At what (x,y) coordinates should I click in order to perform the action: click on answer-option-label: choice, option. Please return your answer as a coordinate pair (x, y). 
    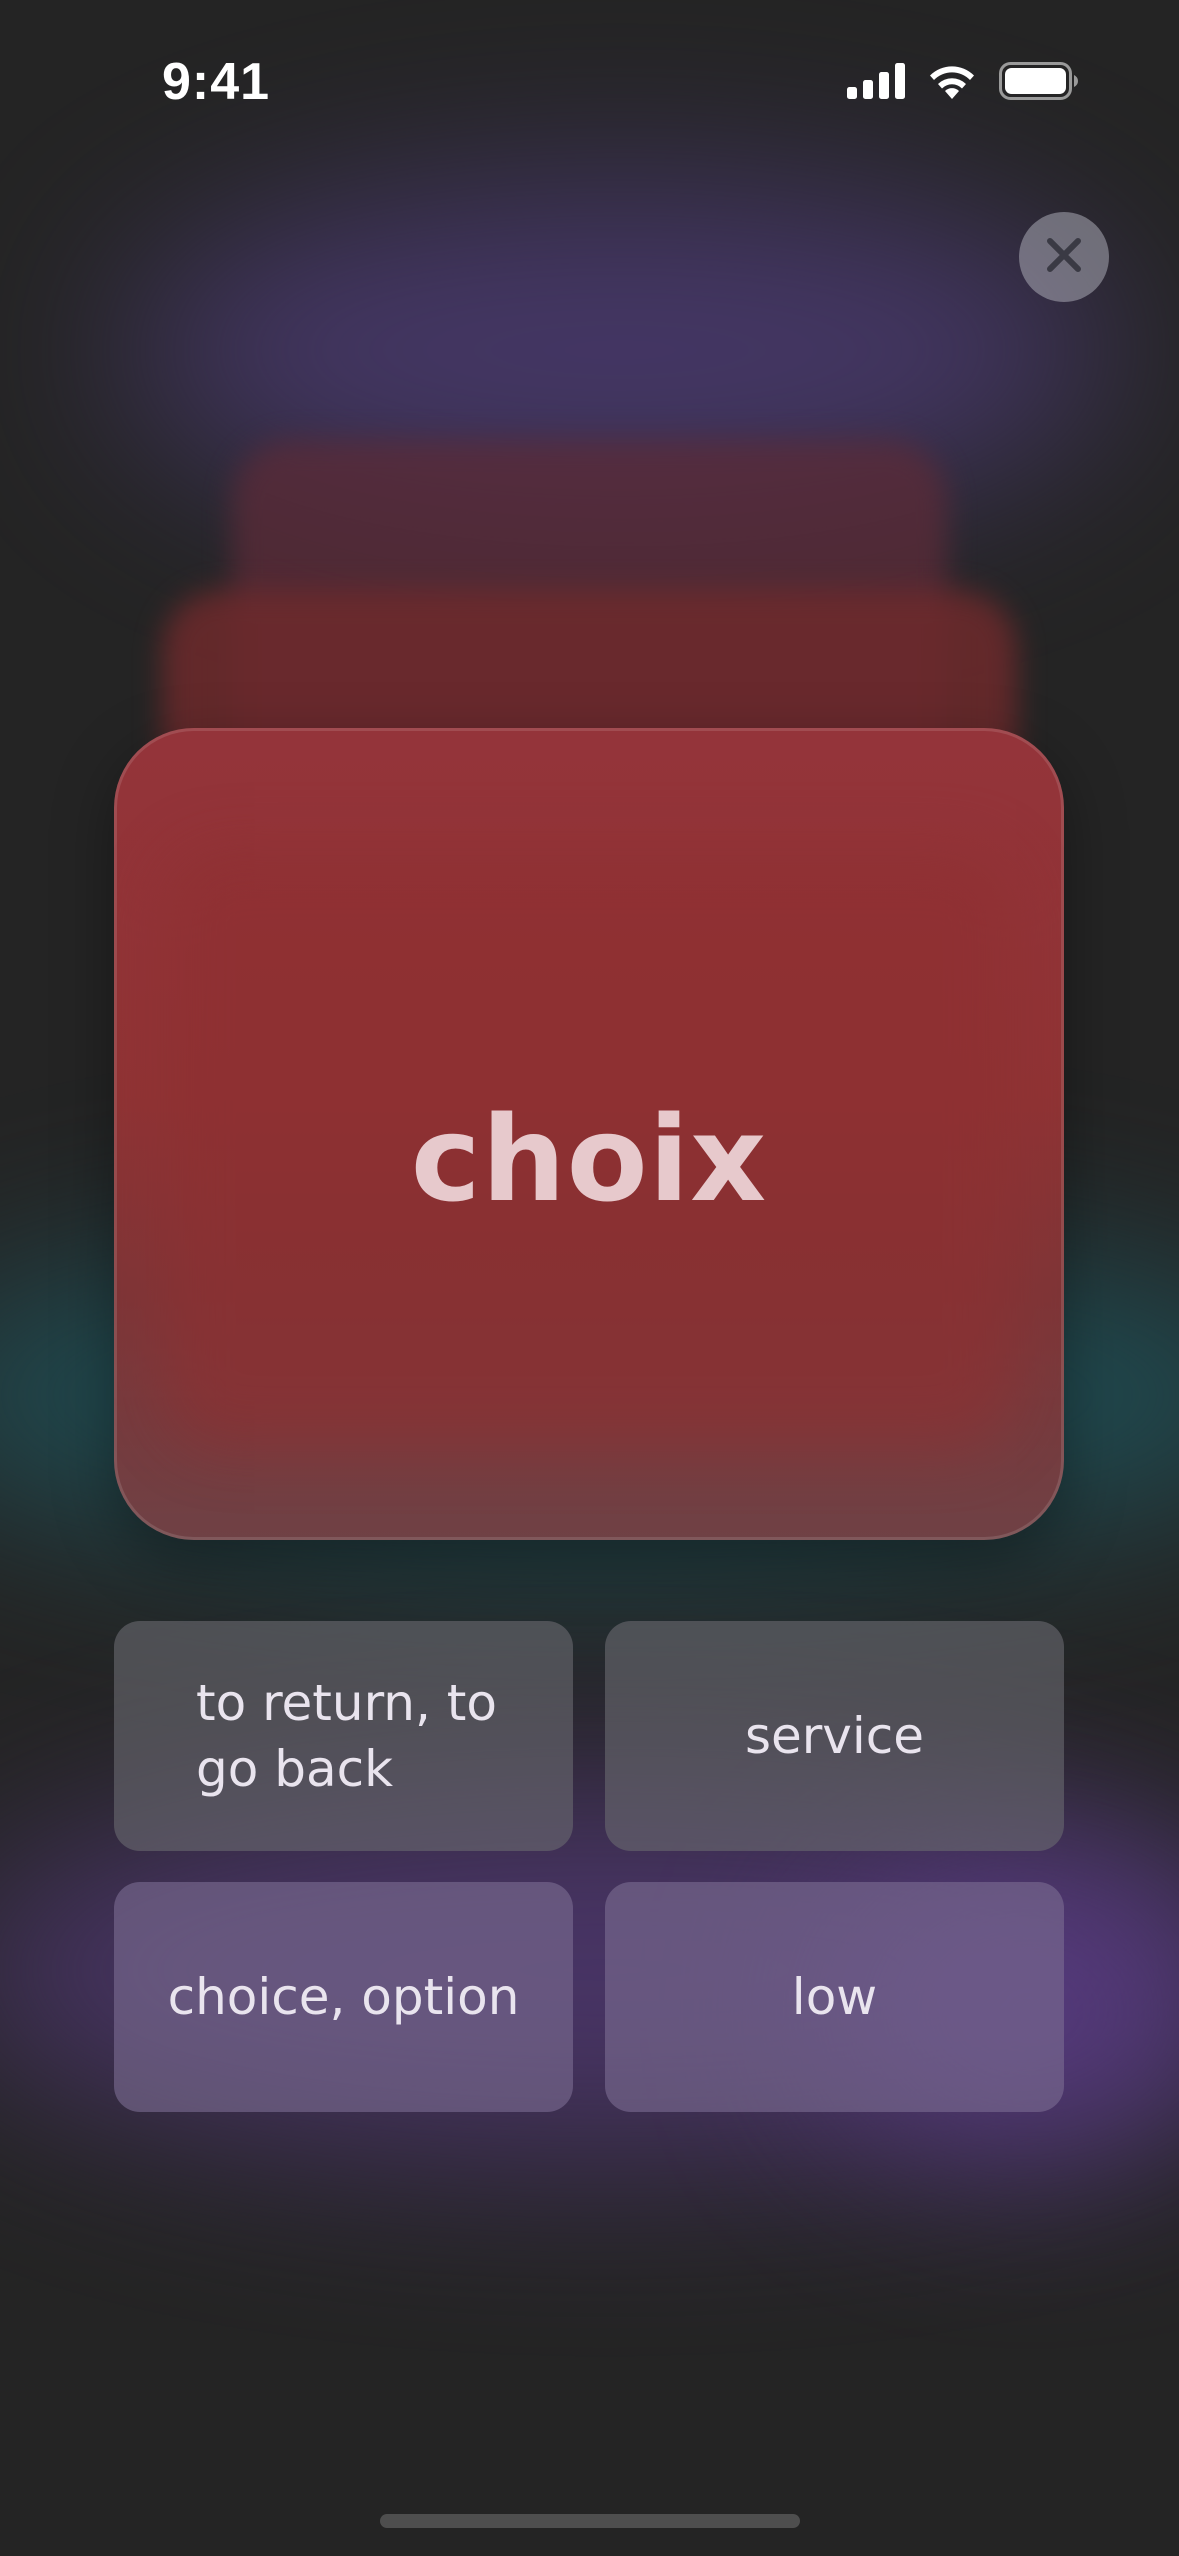
    Looking at the image, I should click on (343, 1997).